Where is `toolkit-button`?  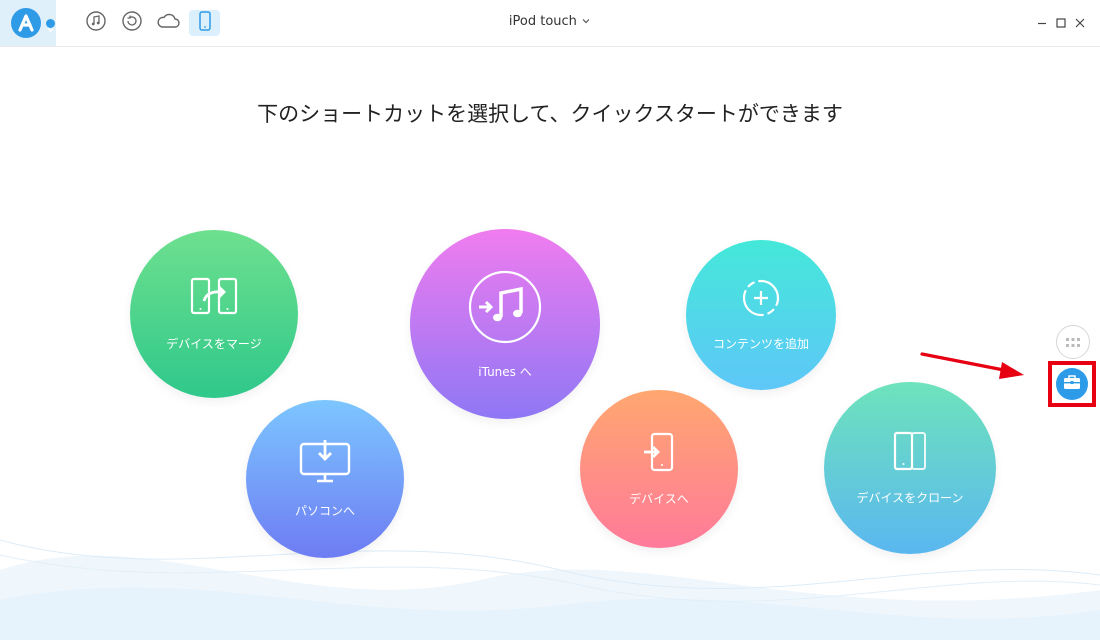
toolkit-button is located at coordinates (1072, 384).